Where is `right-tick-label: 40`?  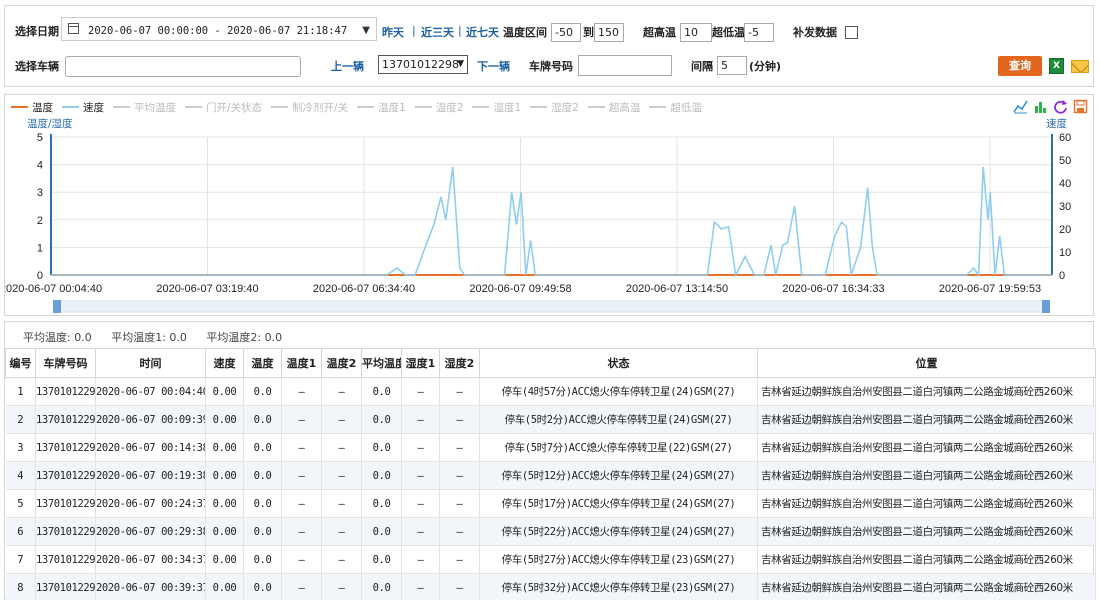
right-tick-label: 40 is located at coordinates (1065, 184).